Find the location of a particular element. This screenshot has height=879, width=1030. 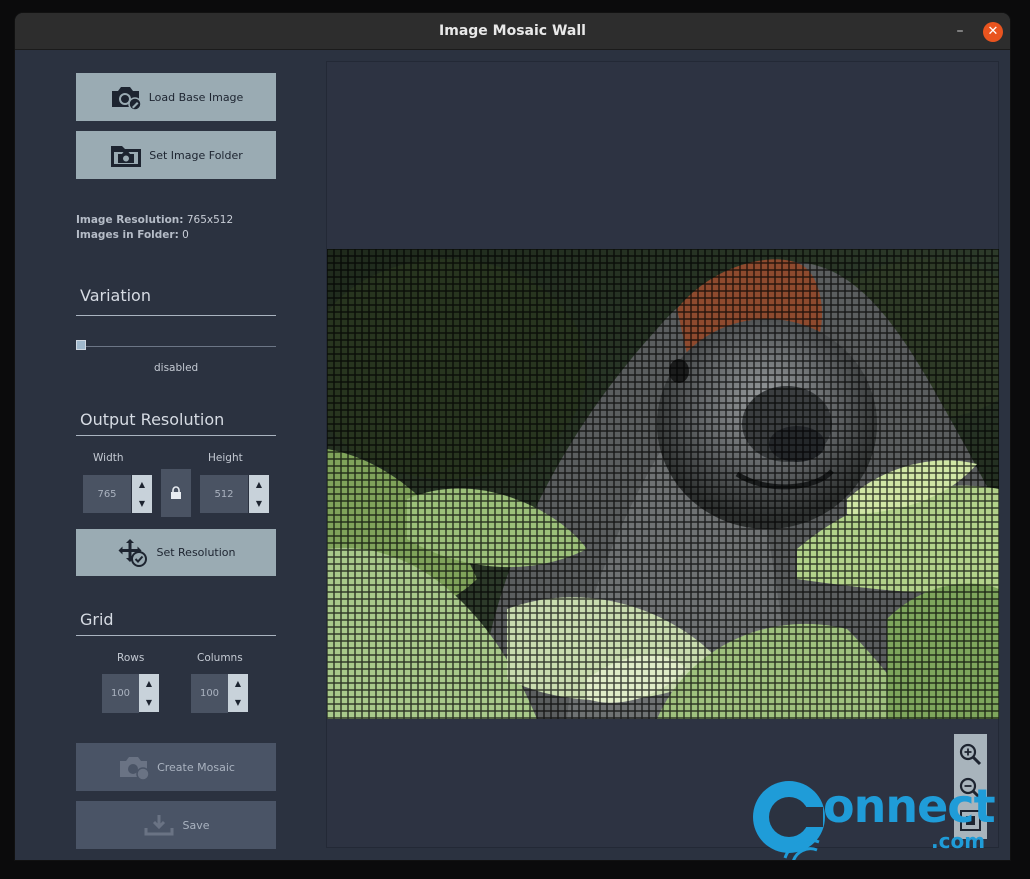

minimize-icon: – is located at coordinates (960, 31).